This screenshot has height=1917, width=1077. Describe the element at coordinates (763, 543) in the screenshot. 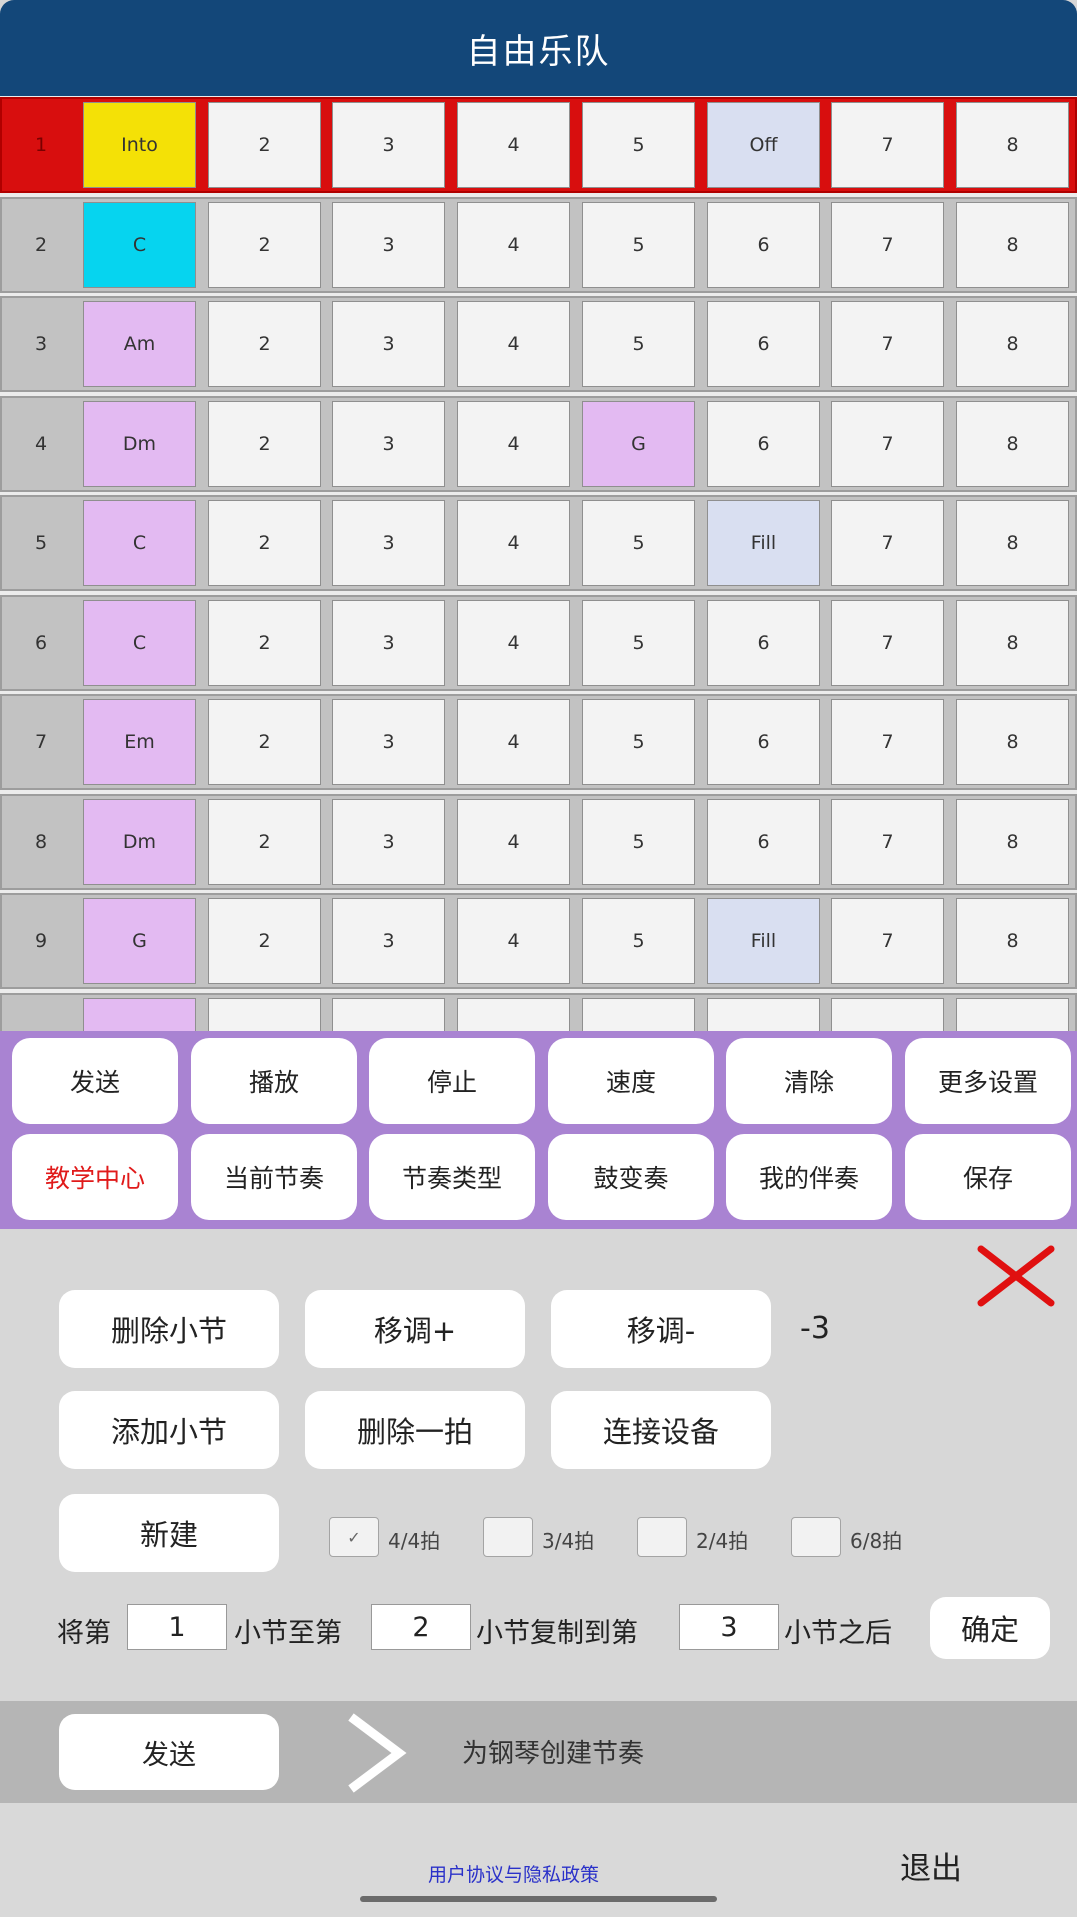

I see `beat-cell: Fill` at that location.